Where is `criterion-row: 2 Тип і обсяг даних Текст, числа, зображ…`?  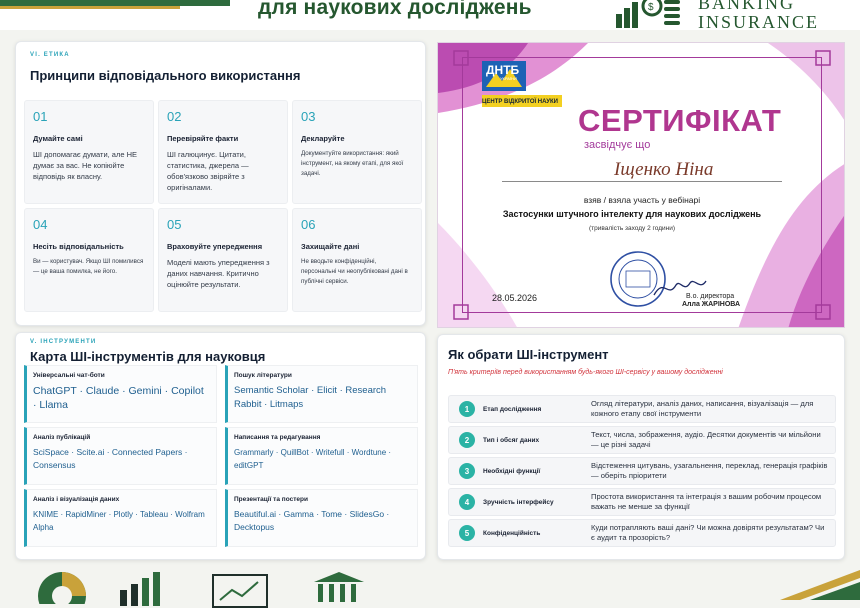 criterion-row: 2 Тип і обсяг даних Текст, числа, зображ… is located at coordinates (642, 440).